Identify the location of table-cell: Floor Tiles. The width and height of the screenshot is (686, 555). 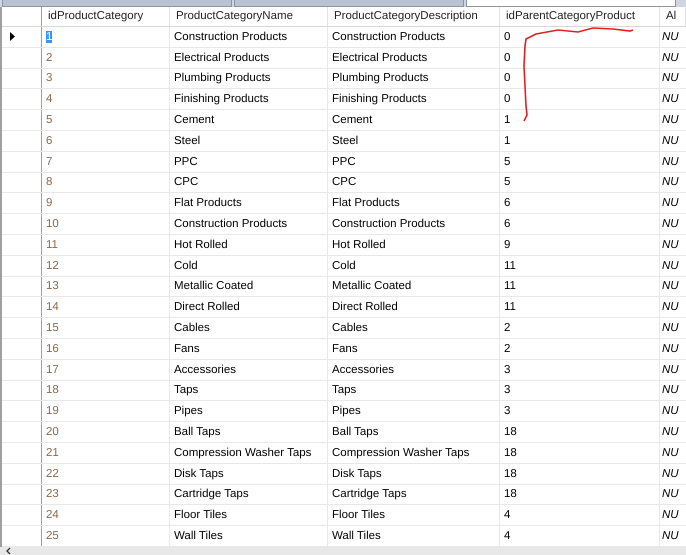
(201, 515).